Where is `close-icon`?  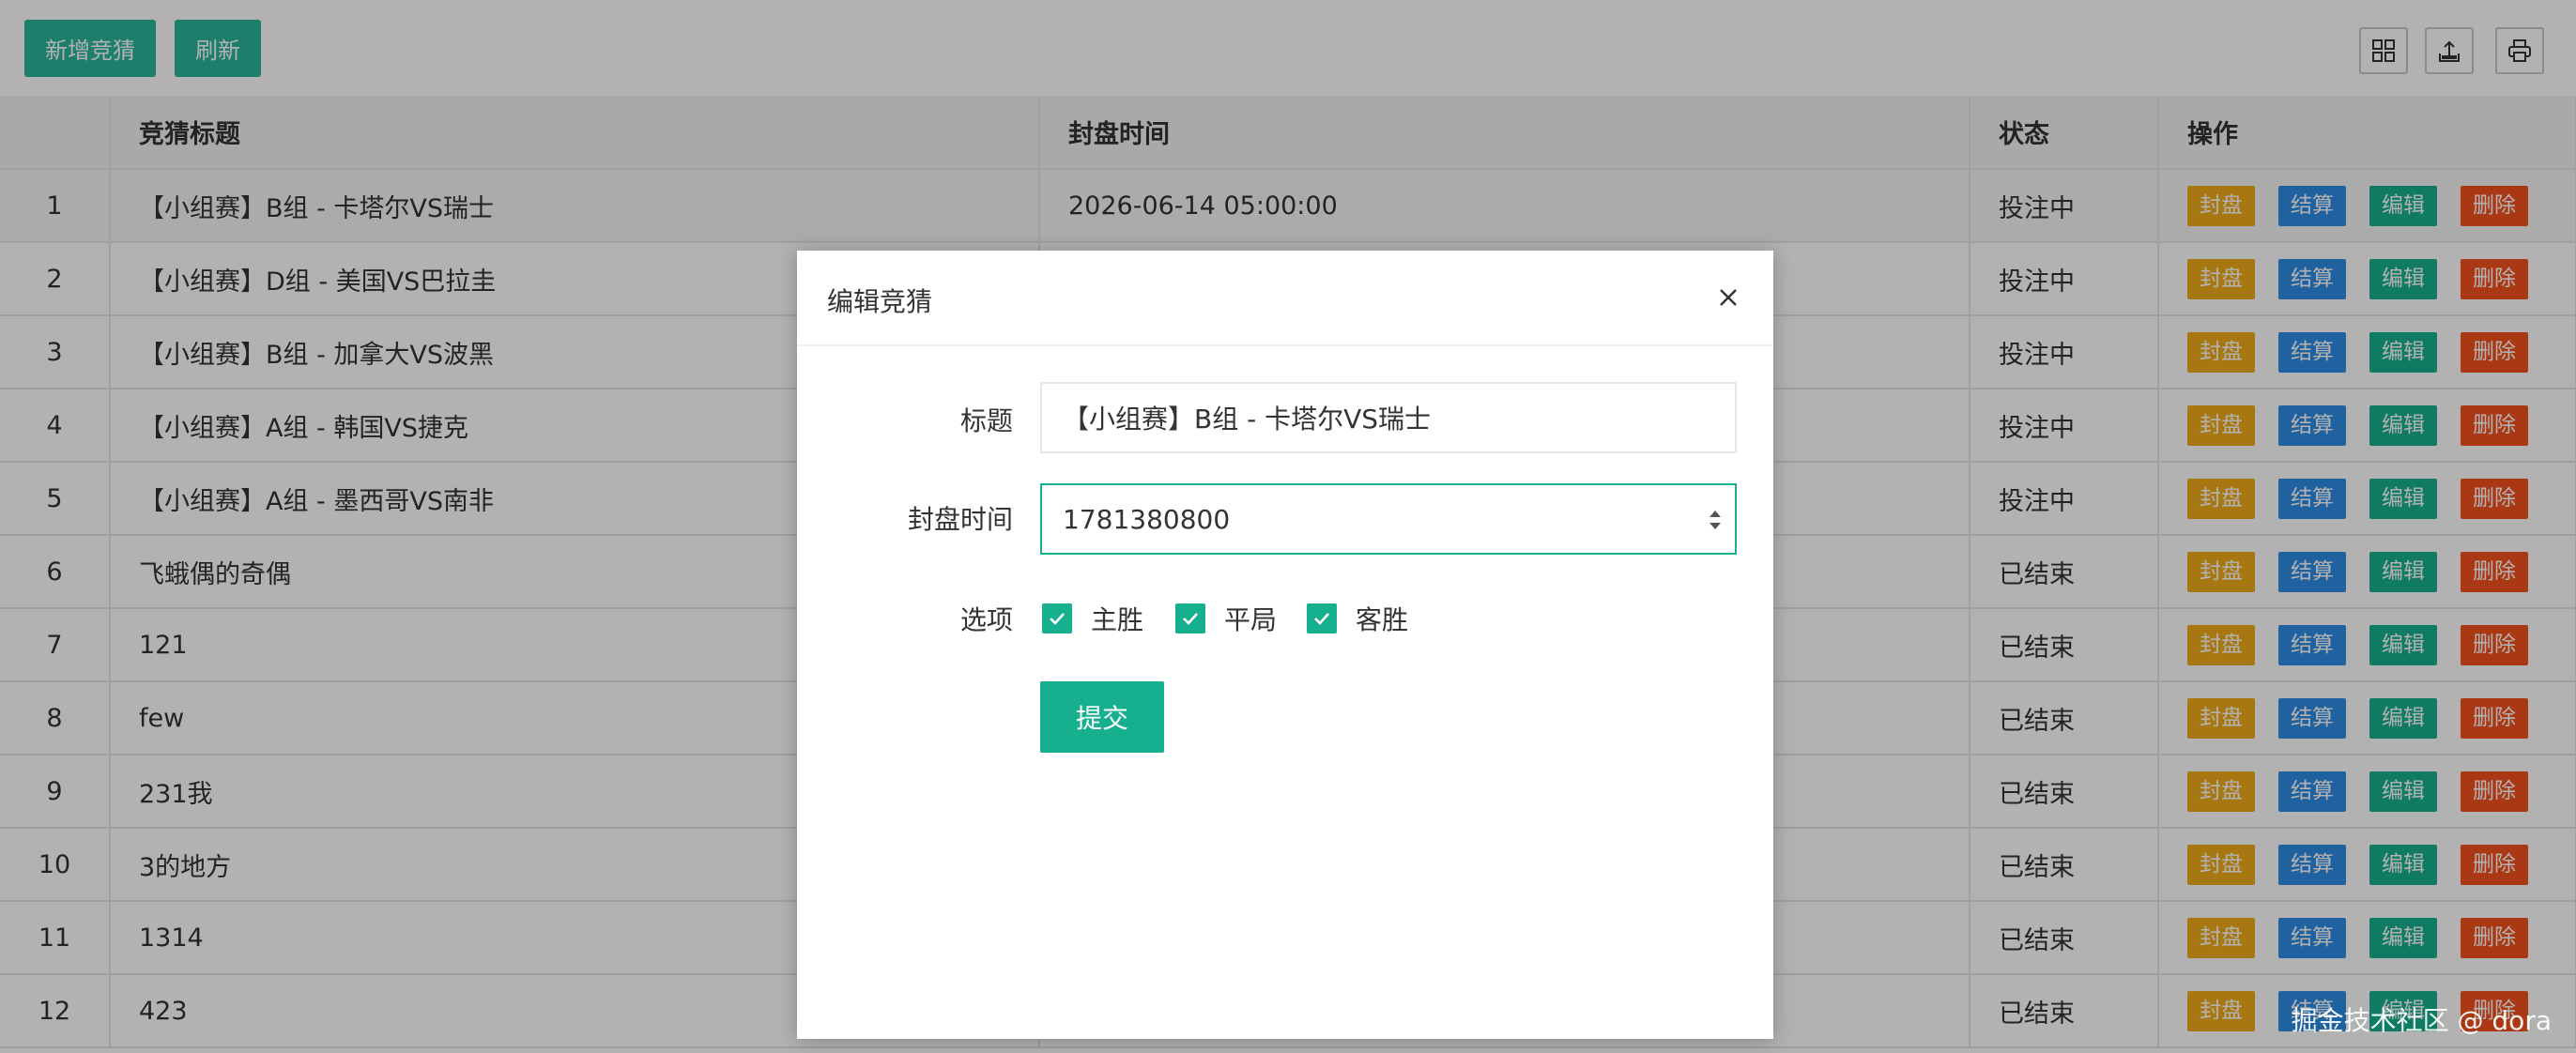 close-icon is located at coordinates (1728, 297).